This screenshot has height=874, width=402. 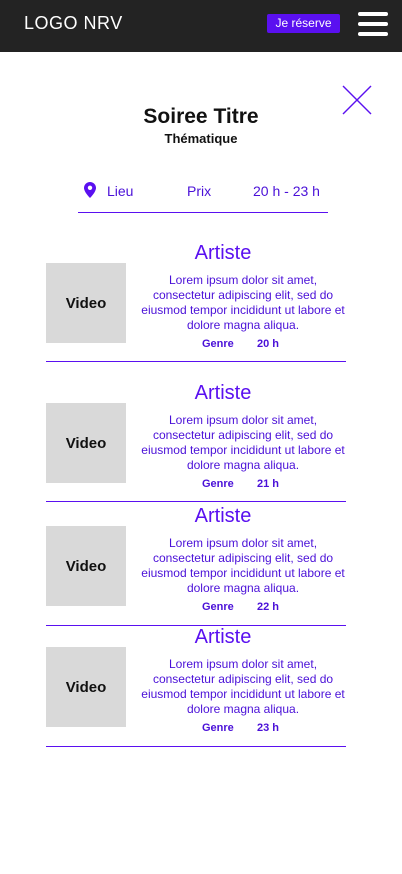 I want to click on top-bar: LOGO NRV Je réserve, so click(x=201, y=26).